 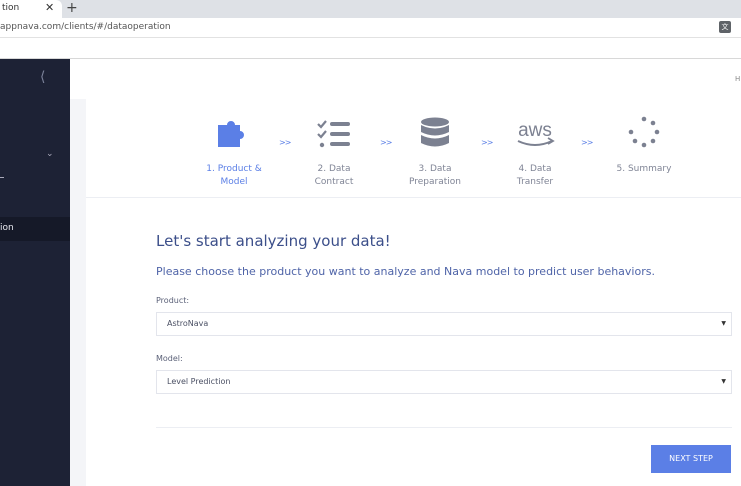 I want to click on header-right-text: H, so click(x=738, y=79).